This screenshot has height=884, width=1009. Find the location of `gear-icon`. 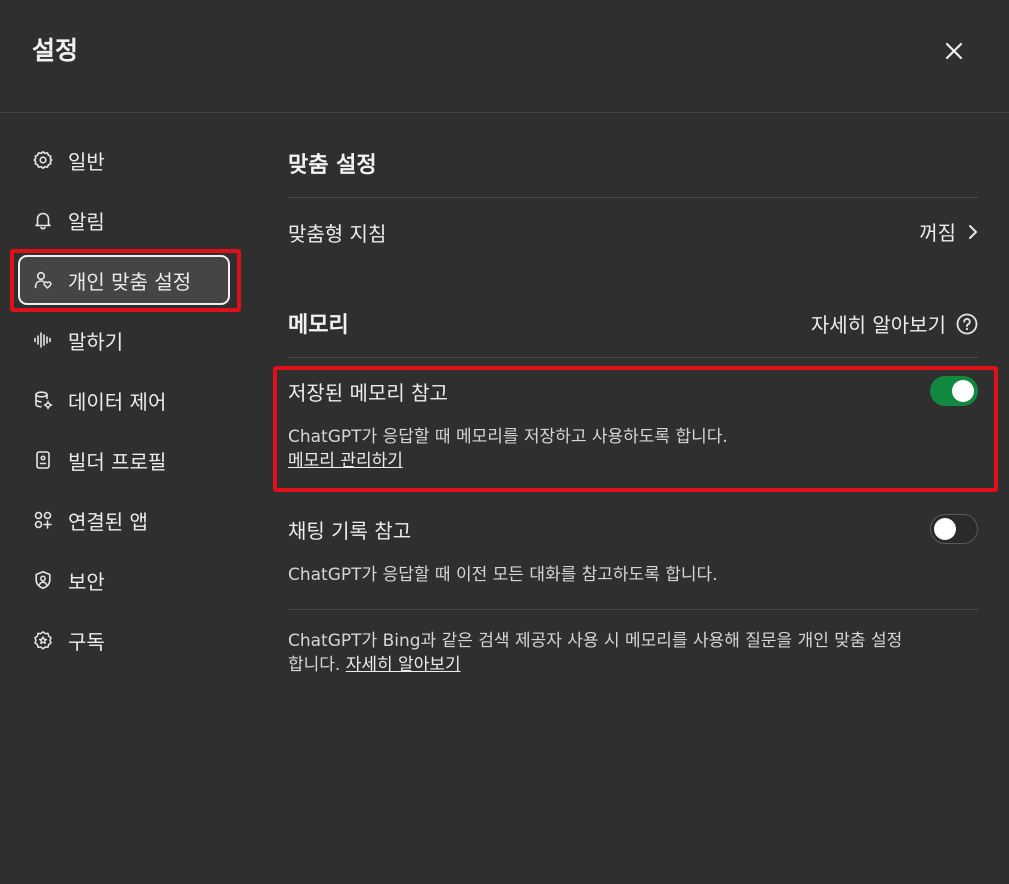

gear-icon is located at coordinates (43, 160).